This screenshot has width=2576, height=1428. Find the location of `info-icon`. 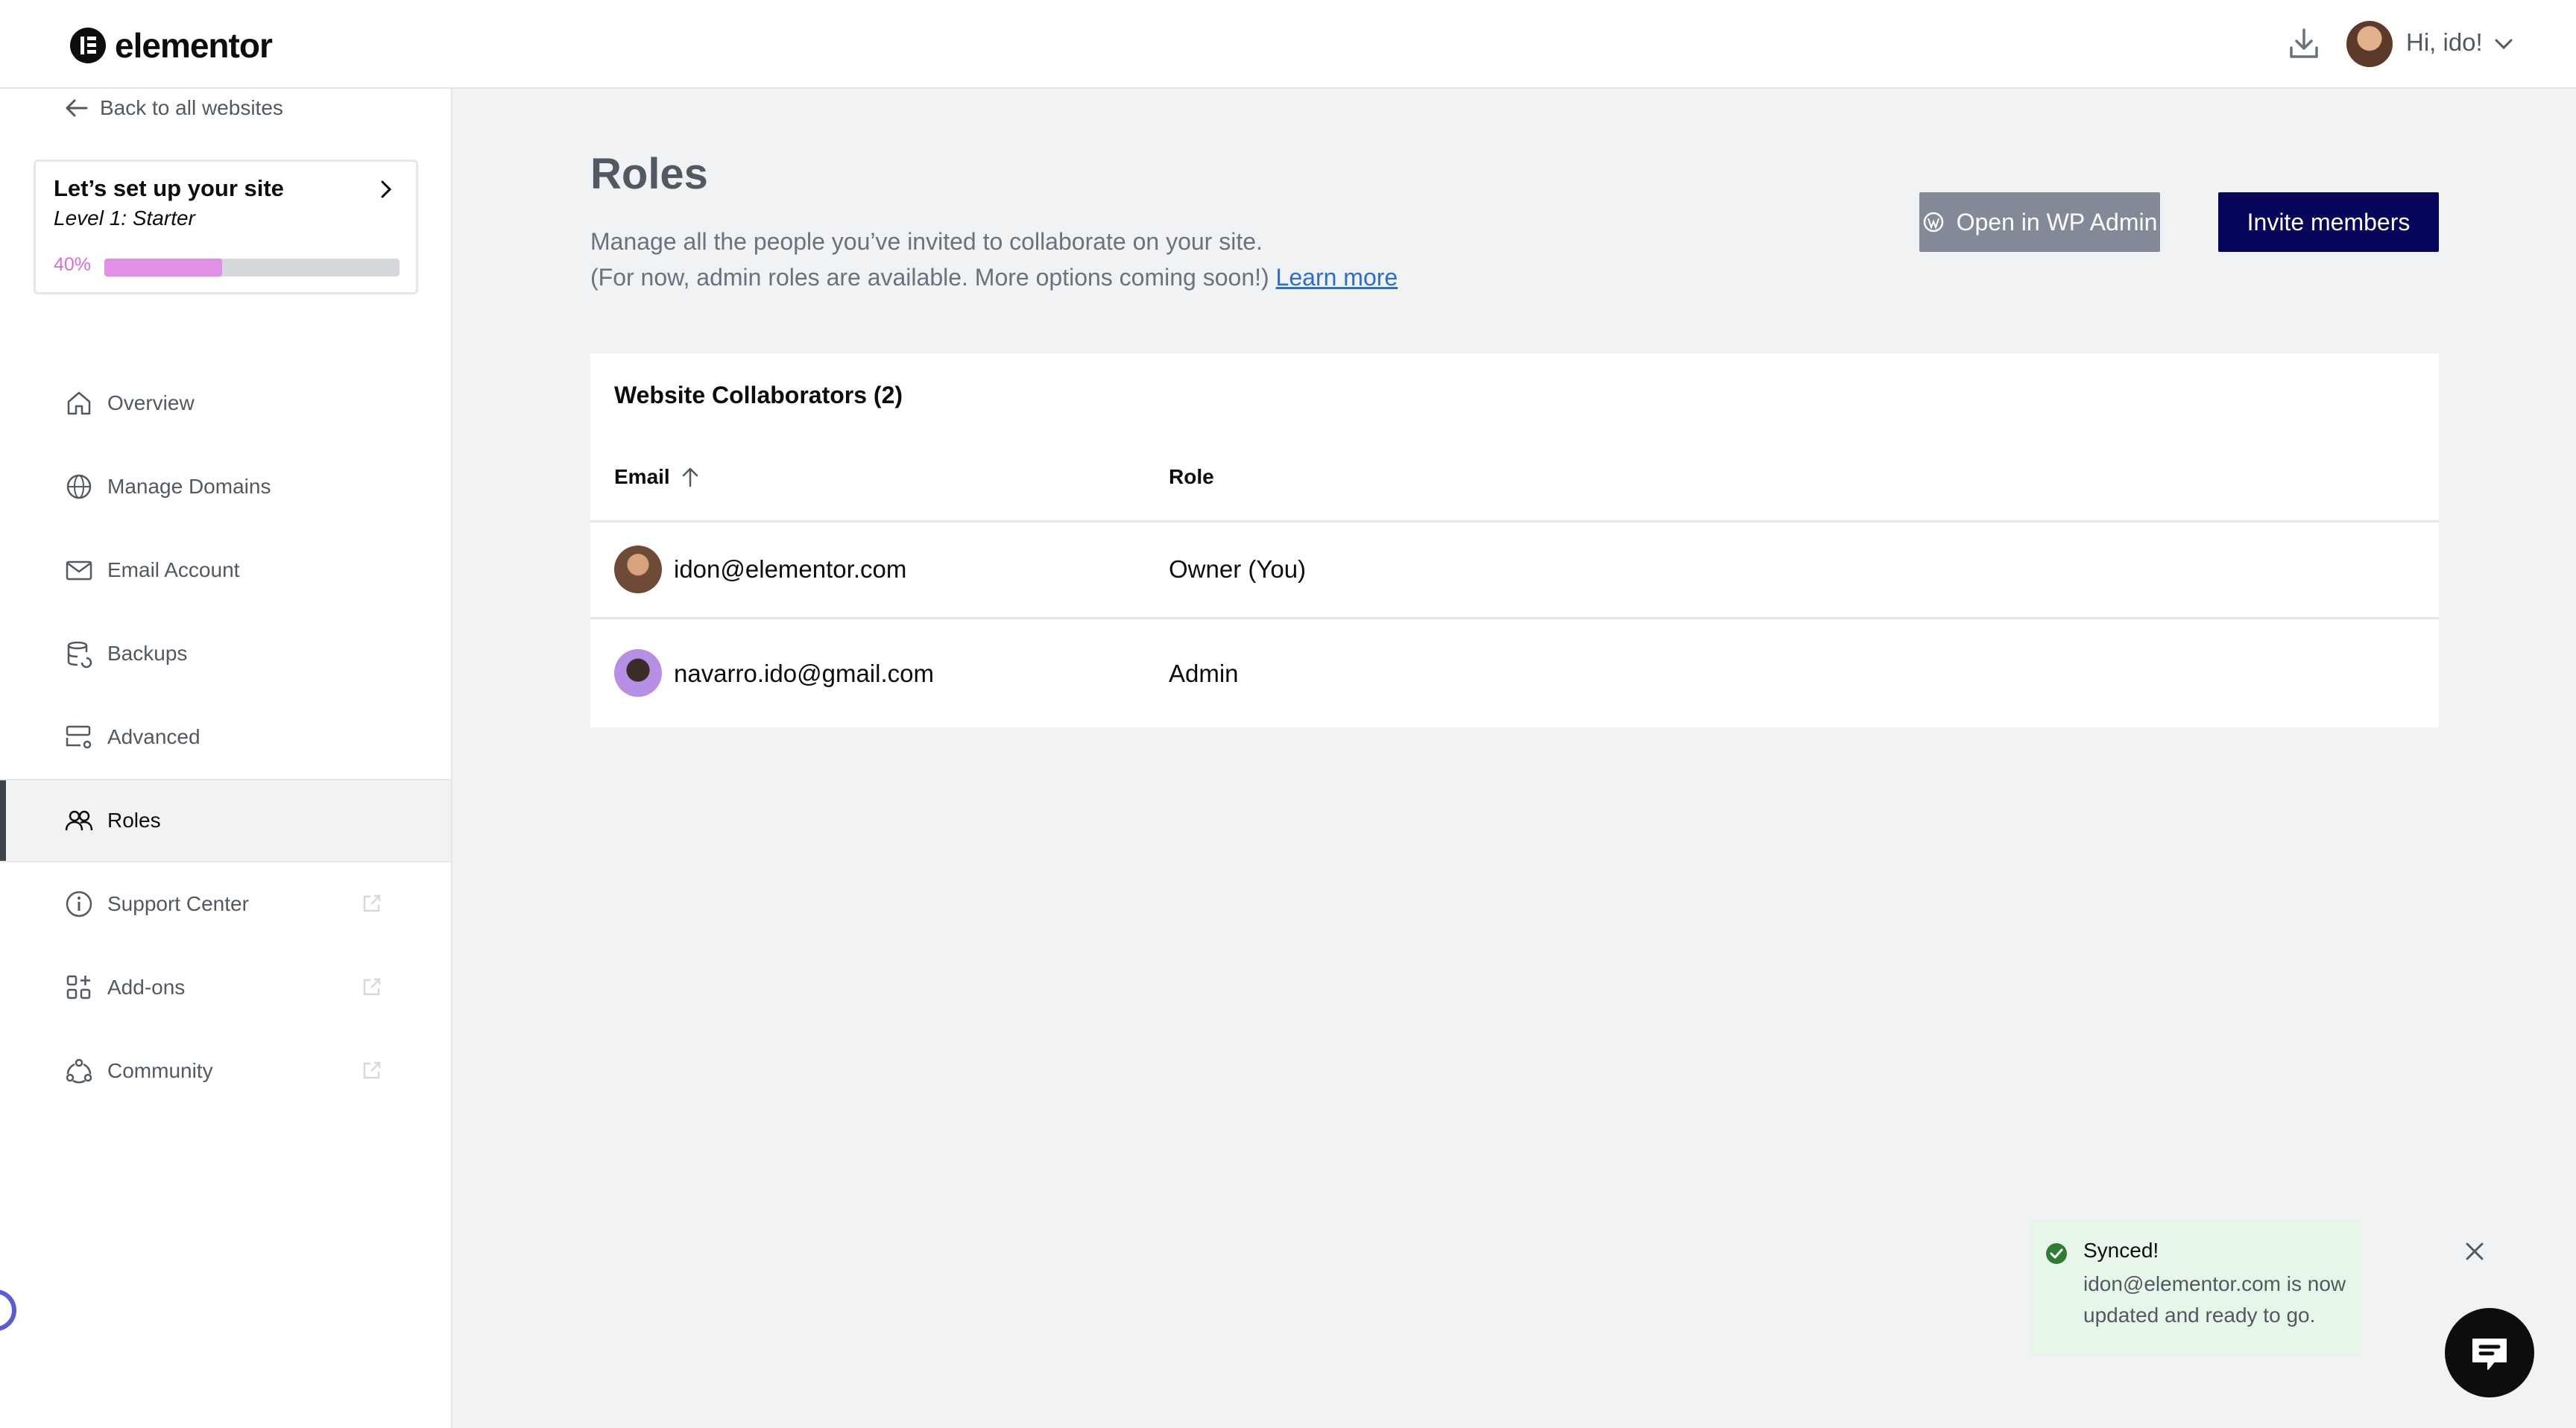

info-icon is located at coordinates (79, 904).